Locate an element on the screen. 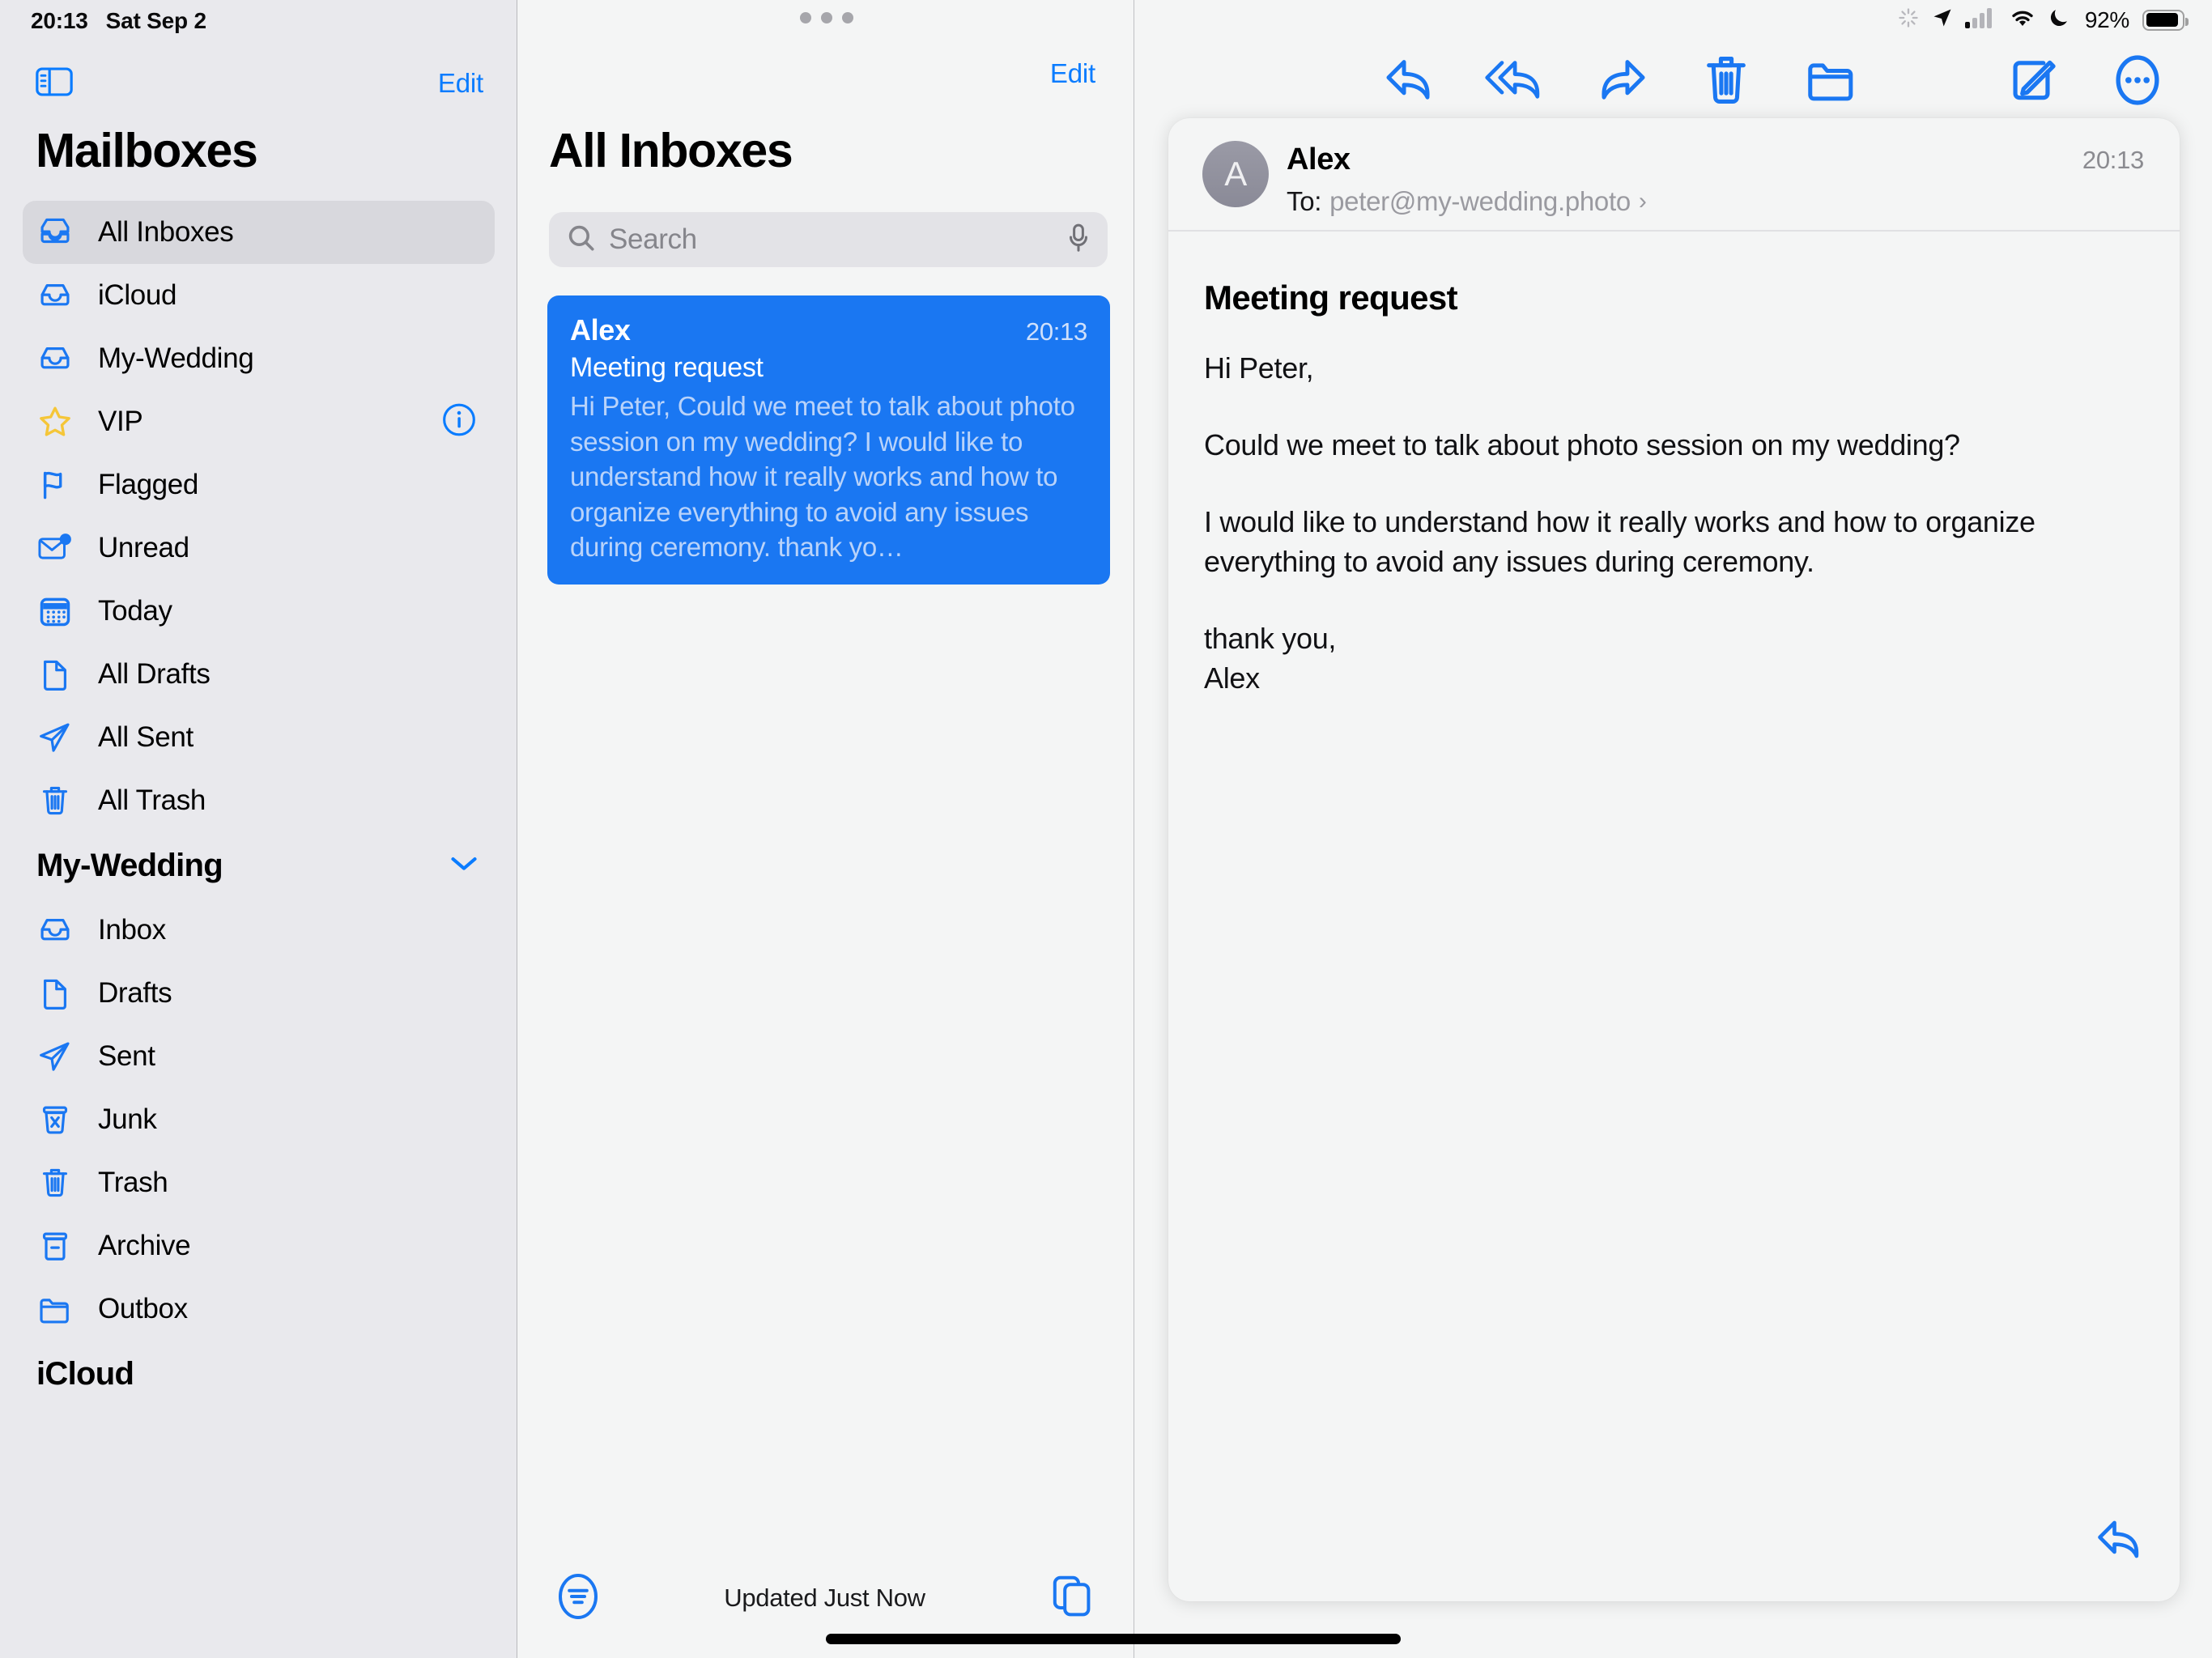 Image resolution: width=2212 pixels, height=1658 pixels. folder-icon is located at coordinates (55, 1309).